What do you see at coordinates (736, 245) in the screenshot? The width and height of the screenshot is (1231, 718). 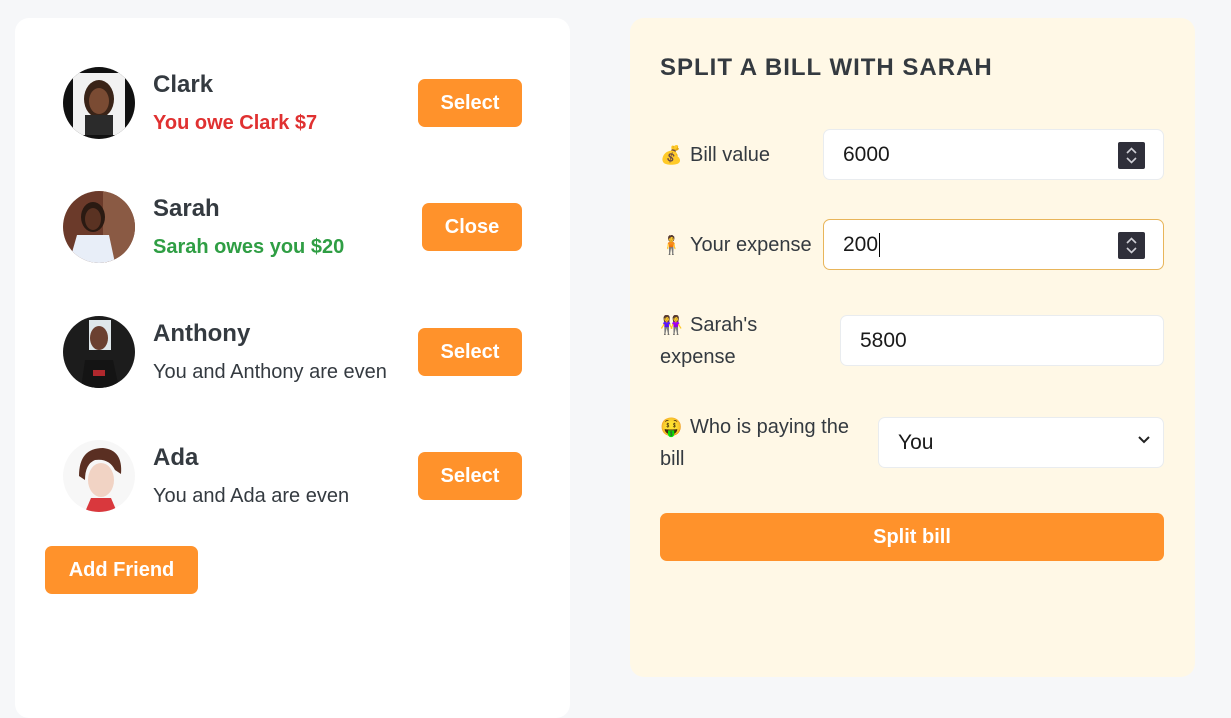 I see `your-expense-label: 🧍 Your expense` at bounding box center [736, 245].